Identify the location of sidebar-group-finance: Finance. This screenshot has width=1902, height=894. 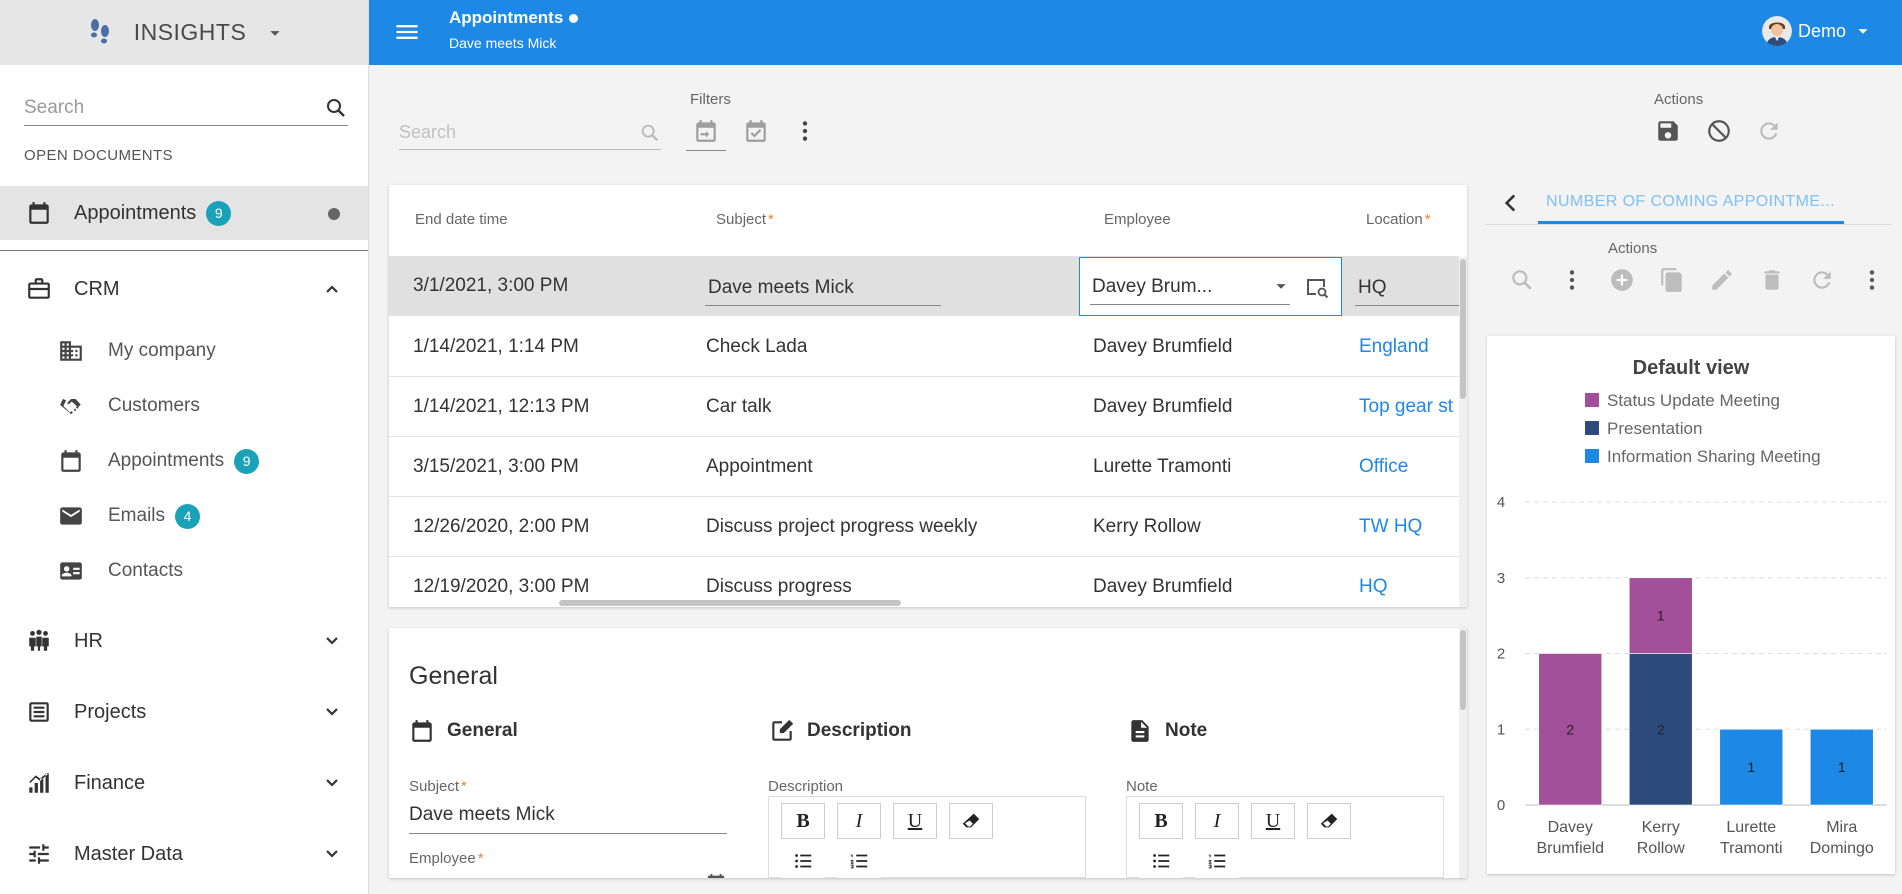
(184, 783).